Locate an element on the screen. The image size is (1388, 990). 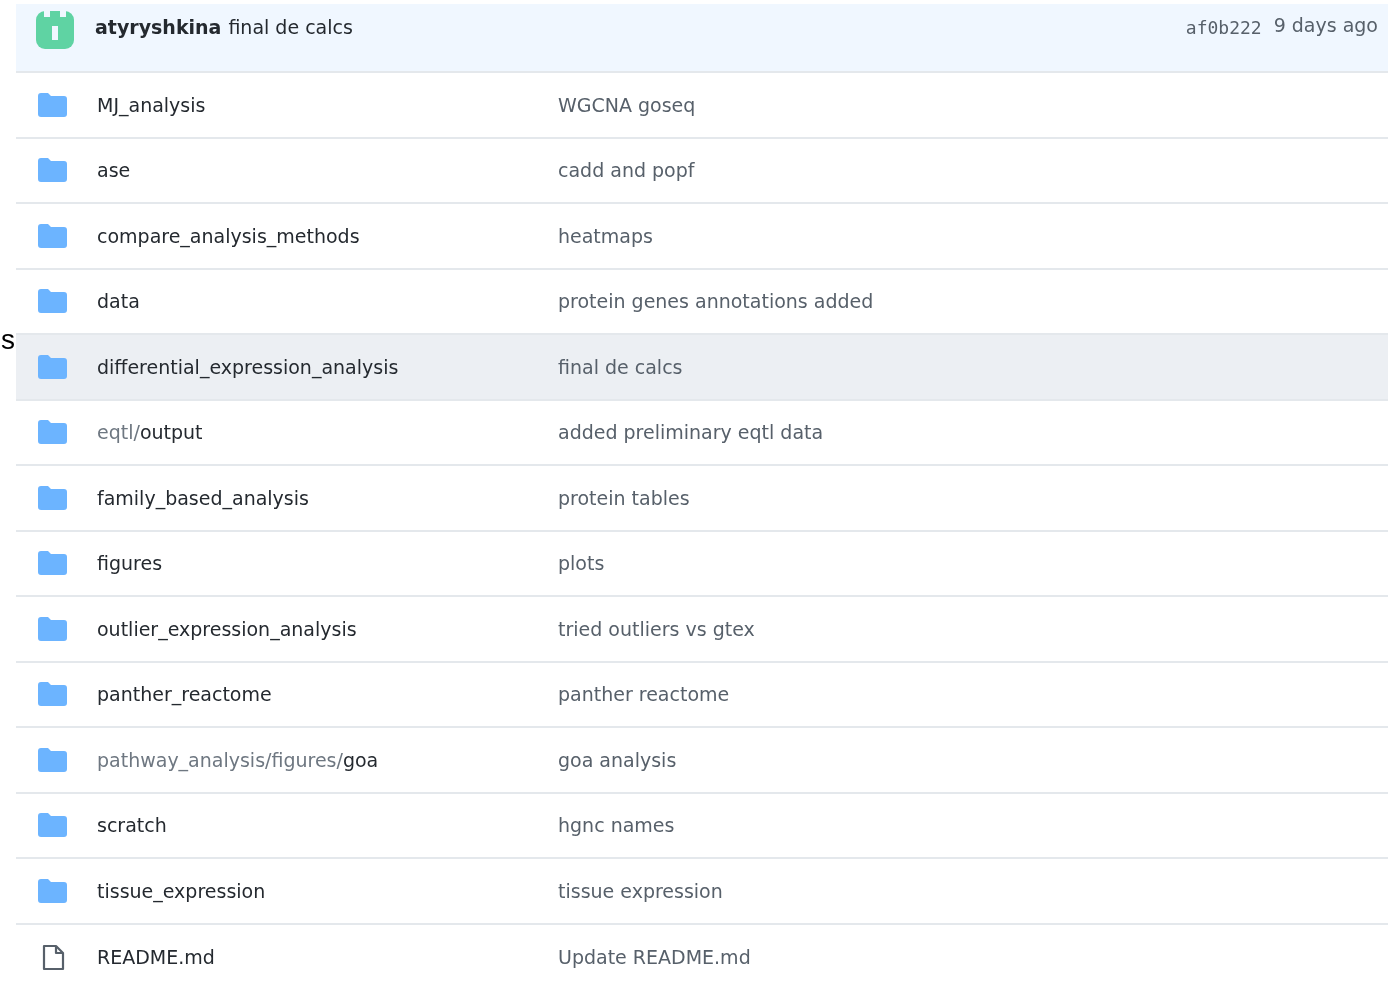
file-name-link: figures is located at coordinates (130, 563).